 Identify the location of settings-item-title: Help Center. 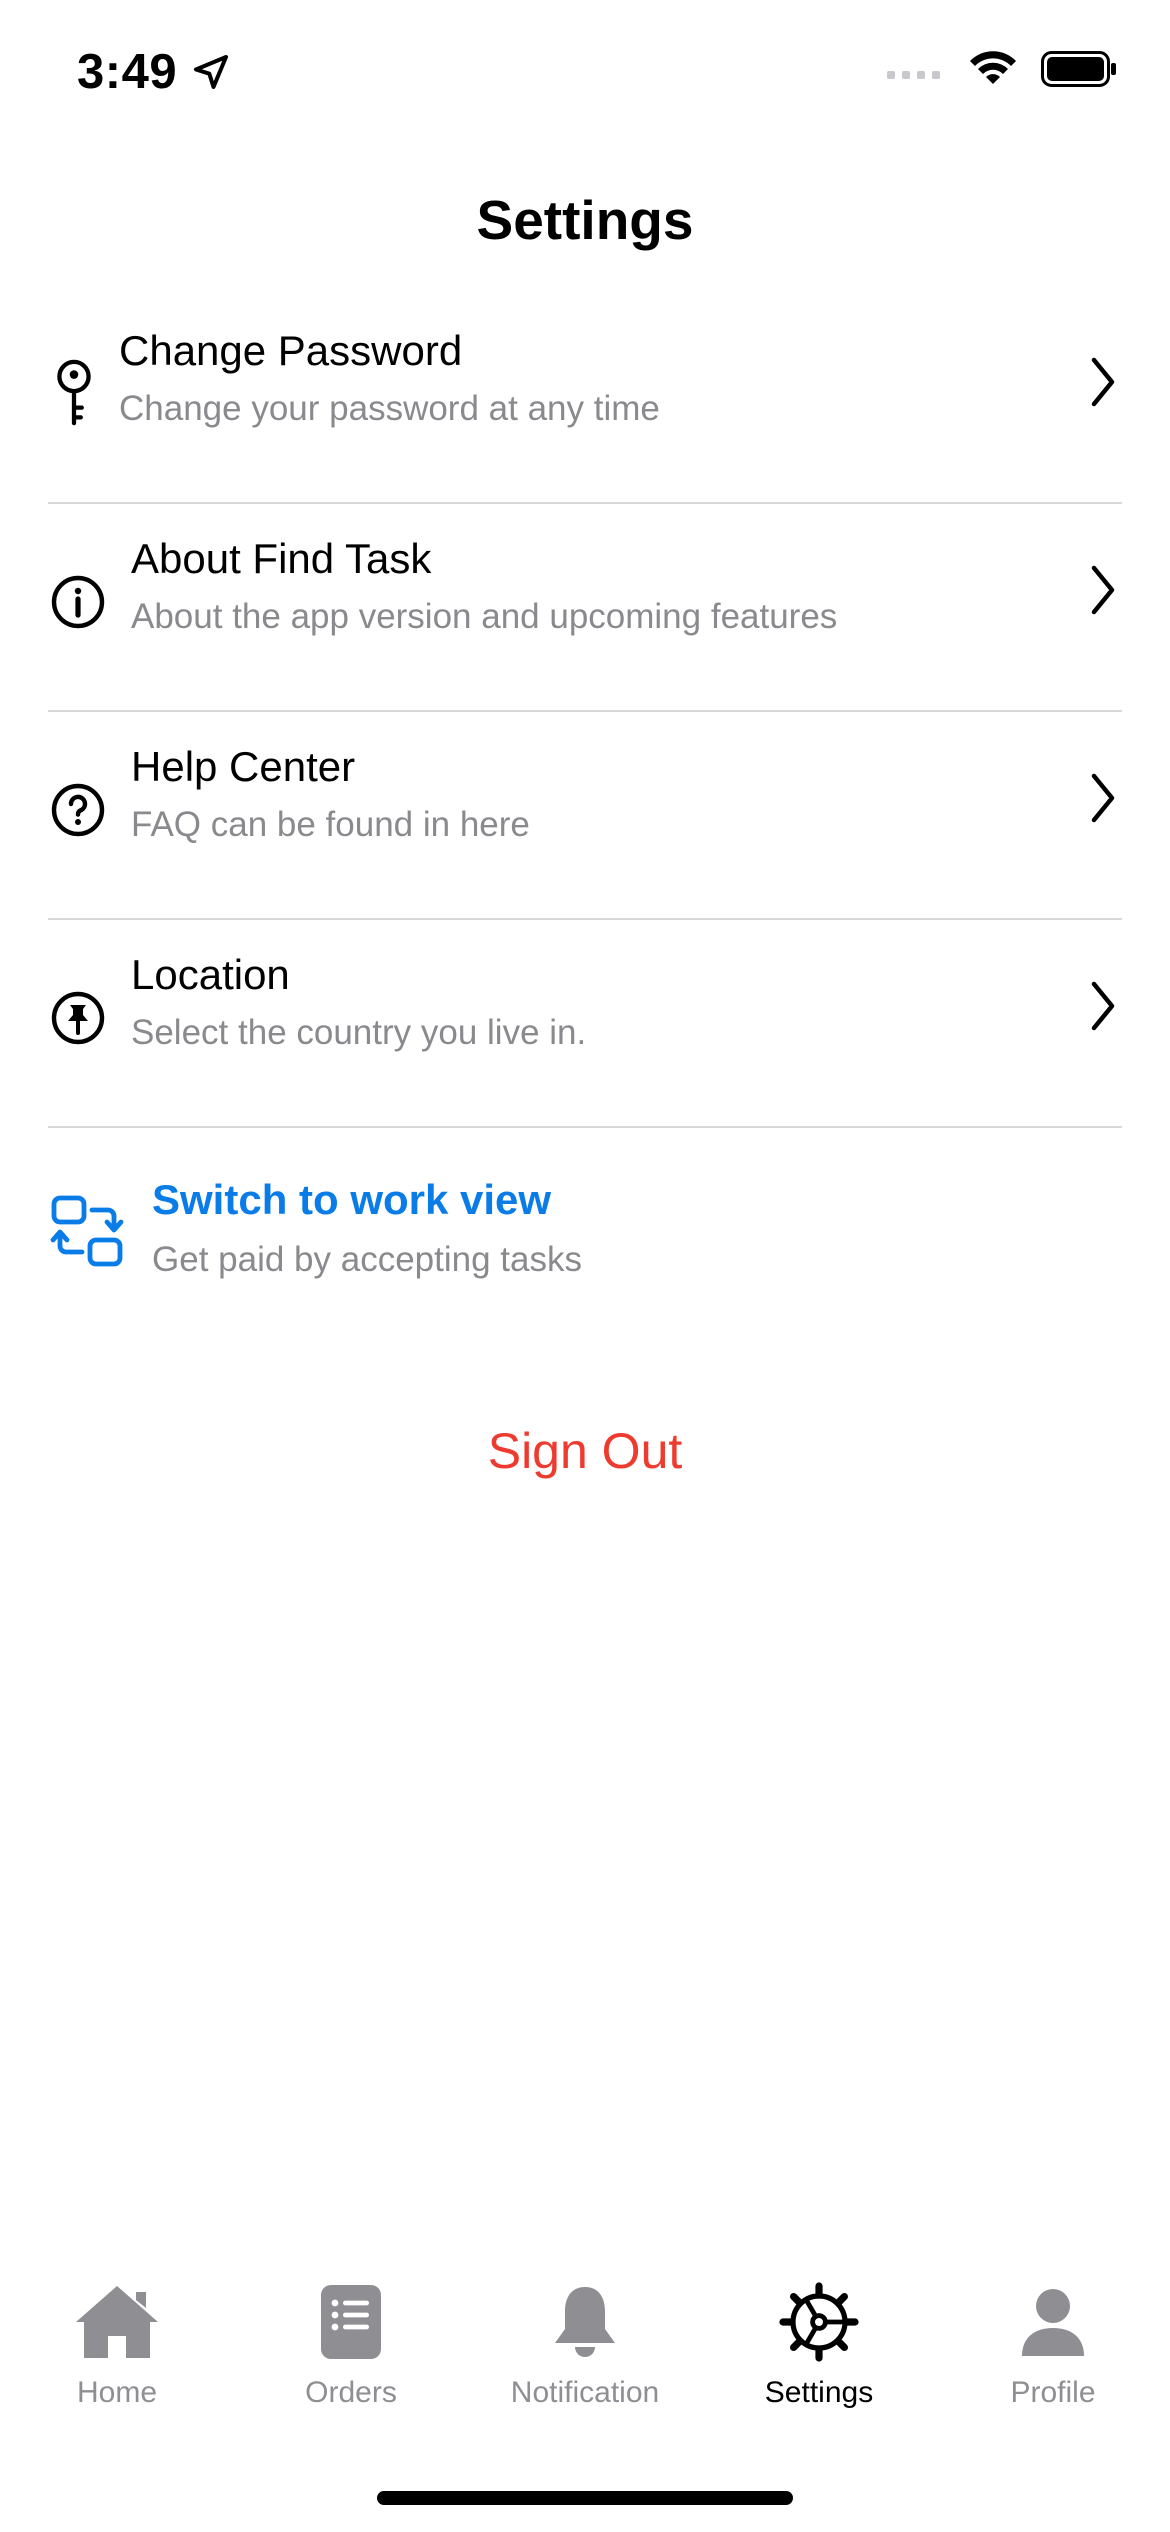
(243, 766).